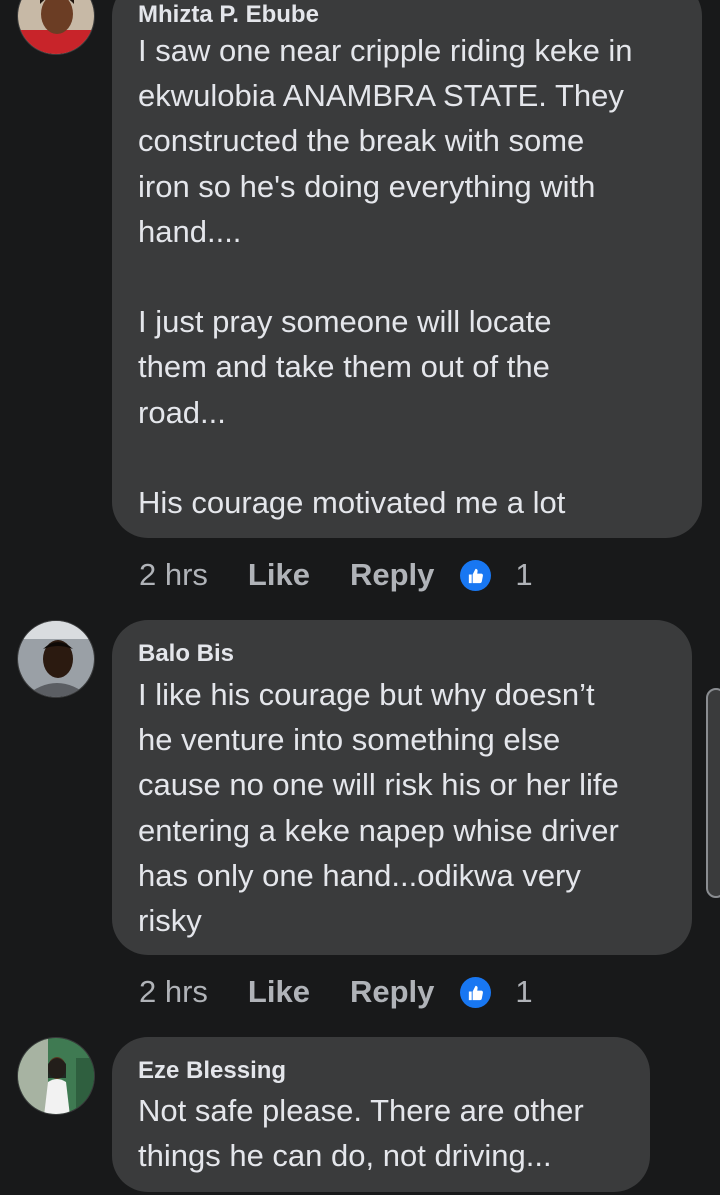 The image size is (720, 1195). I want to click on comment-line: has only one hand...odikwa very, so click(359, 875).